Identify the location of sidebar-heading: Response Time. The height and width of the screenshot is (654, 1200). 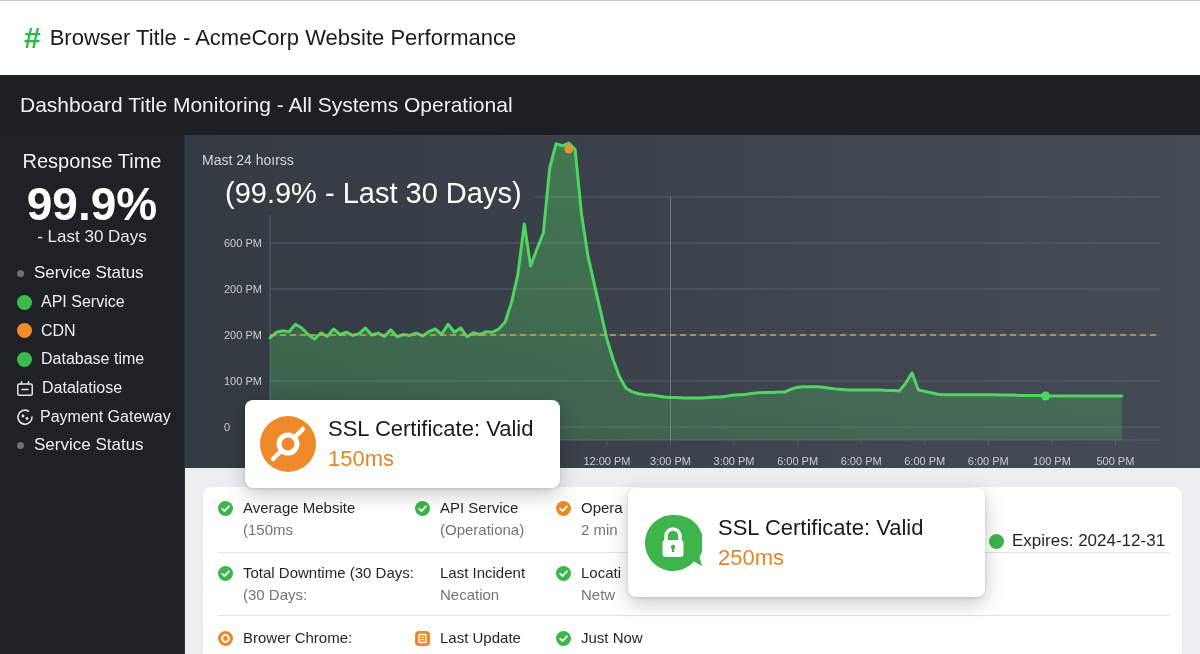
(92, 161).